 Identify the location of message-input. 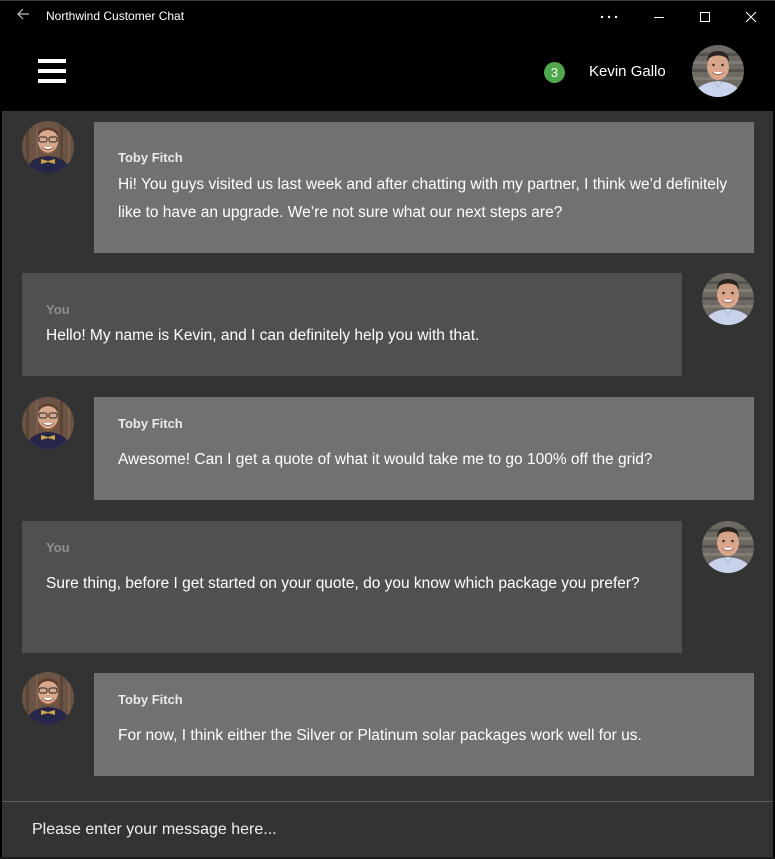
(387, 829).